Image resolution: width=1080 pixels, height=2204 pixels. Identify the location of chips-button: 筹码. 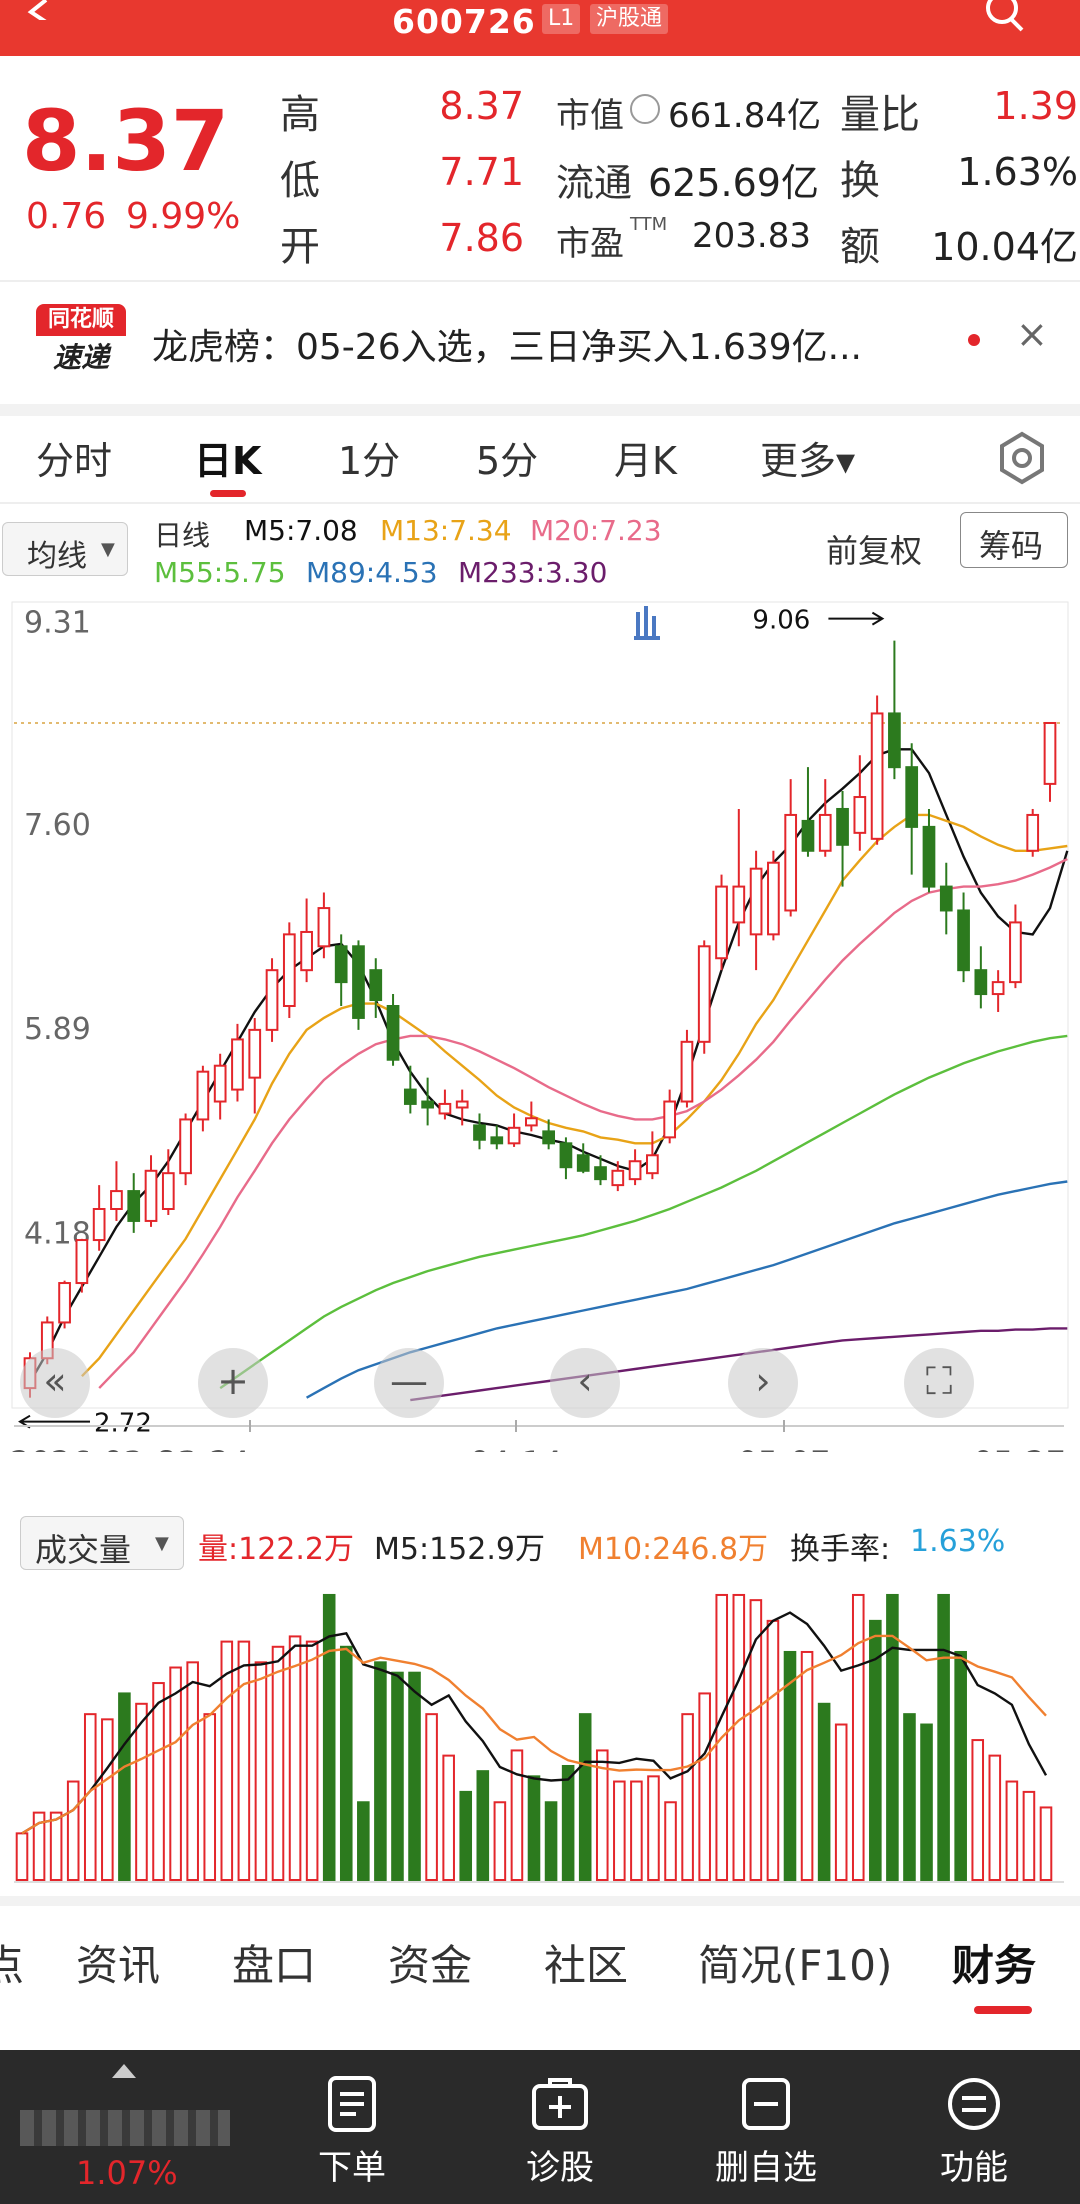
(1014, 540).